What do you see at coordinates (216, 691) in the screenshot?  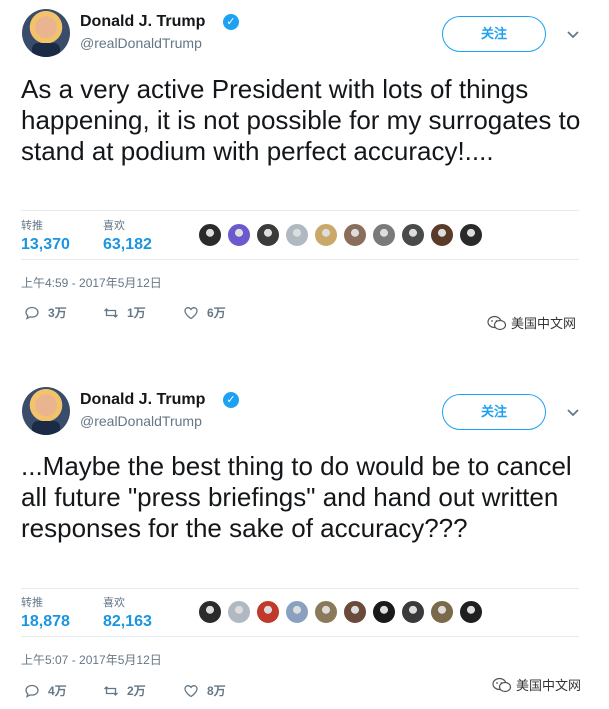 I see `like-count: 8万` at bounding box center [216, 691].